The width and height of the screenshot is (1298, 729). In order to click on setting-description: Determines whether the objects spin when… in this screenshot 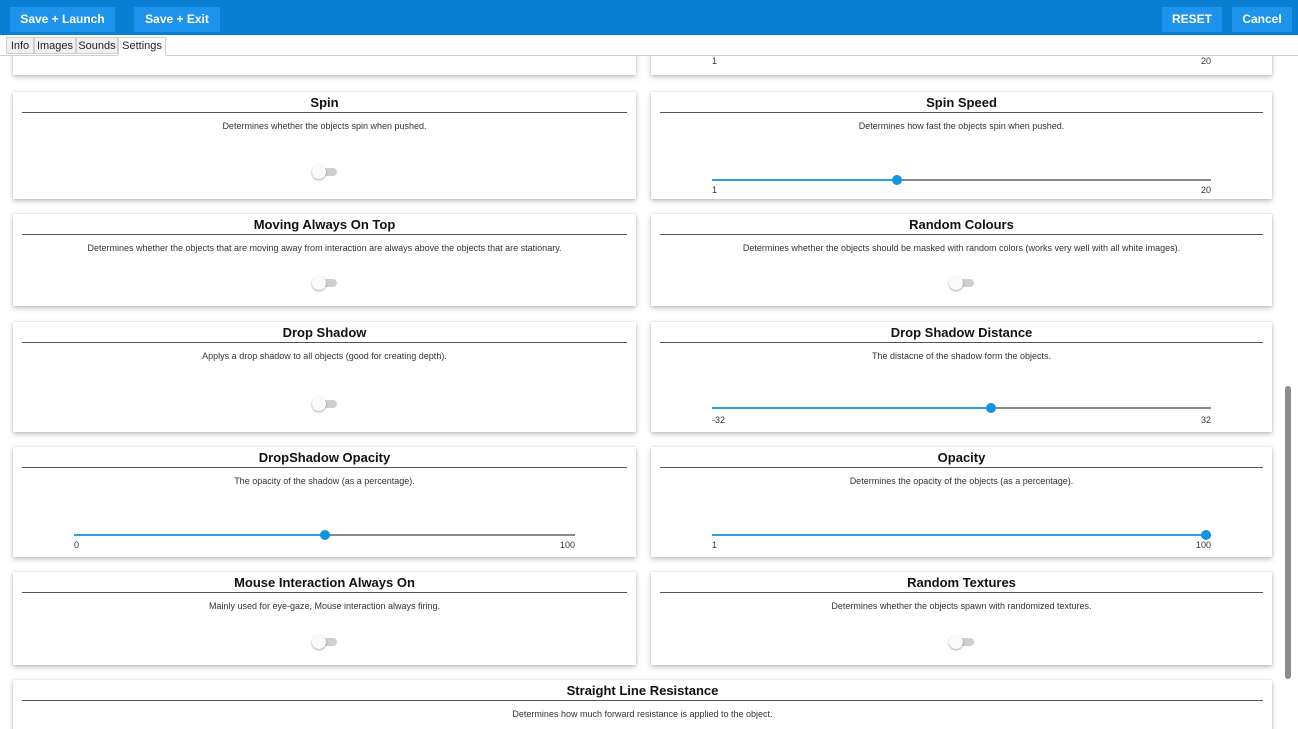, I will do `click(324, 126)`.